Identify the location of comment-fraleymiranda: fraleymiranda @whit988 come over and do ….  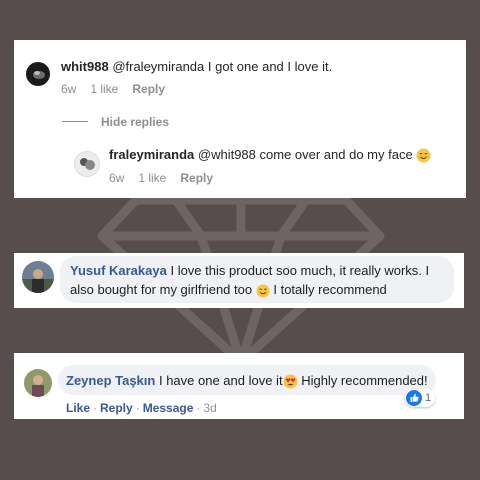
(270, 155).